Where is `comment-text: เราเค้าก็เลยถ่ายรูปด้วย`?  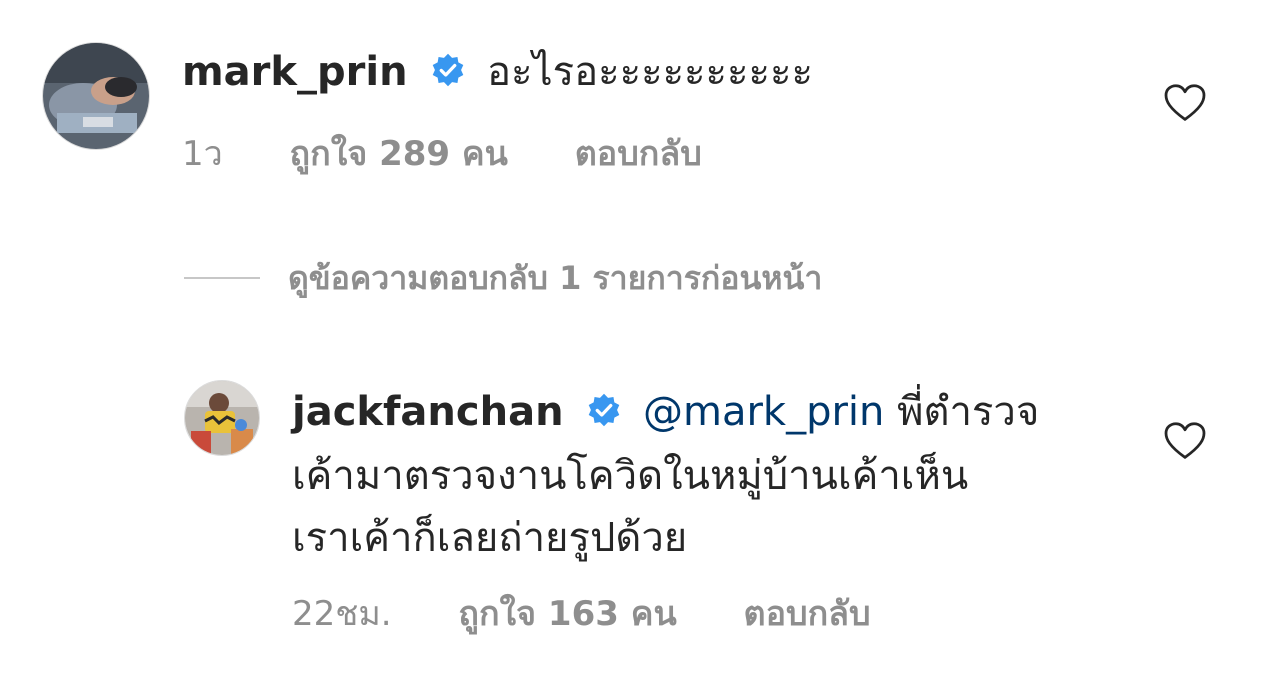
comment-text: เราเค้าก็เลยถ่ายรูปด้วย is located at coordinates (490, 538).